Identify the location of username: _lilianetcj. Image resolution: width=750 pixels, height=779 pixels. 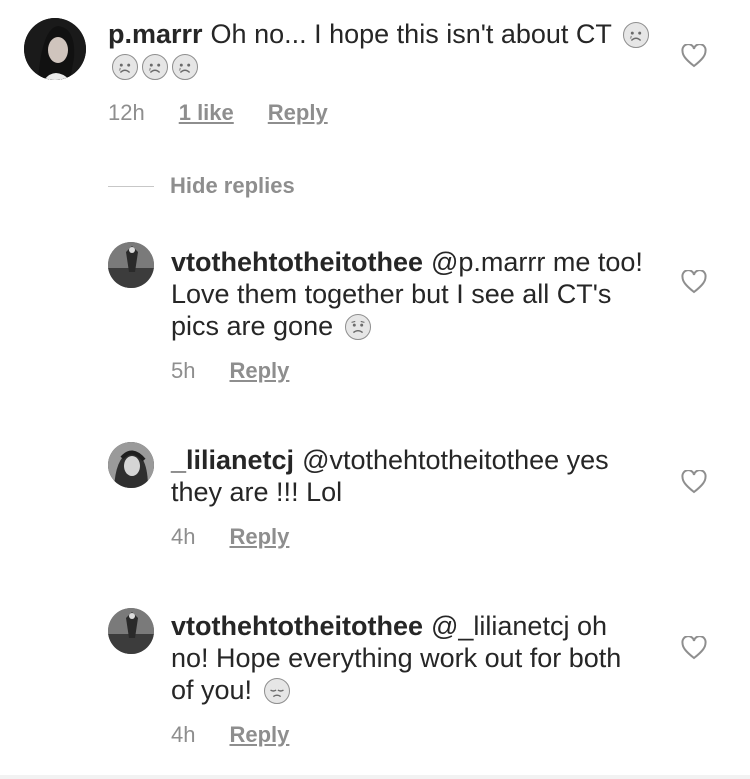
(232, 460).